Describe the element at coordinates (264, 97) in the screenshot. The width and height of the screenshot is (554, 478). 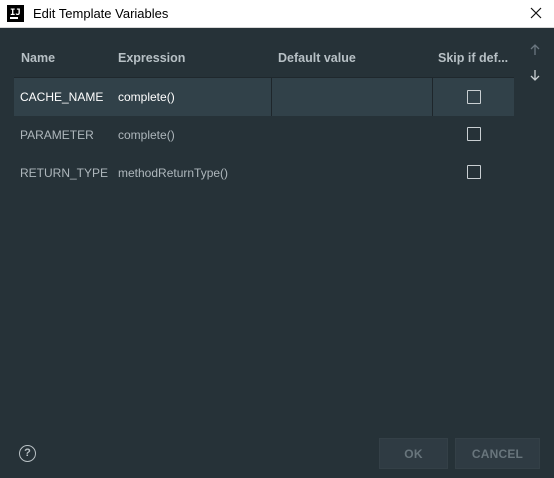
I see `table-row: CACHE_NAME complete()` at that location.